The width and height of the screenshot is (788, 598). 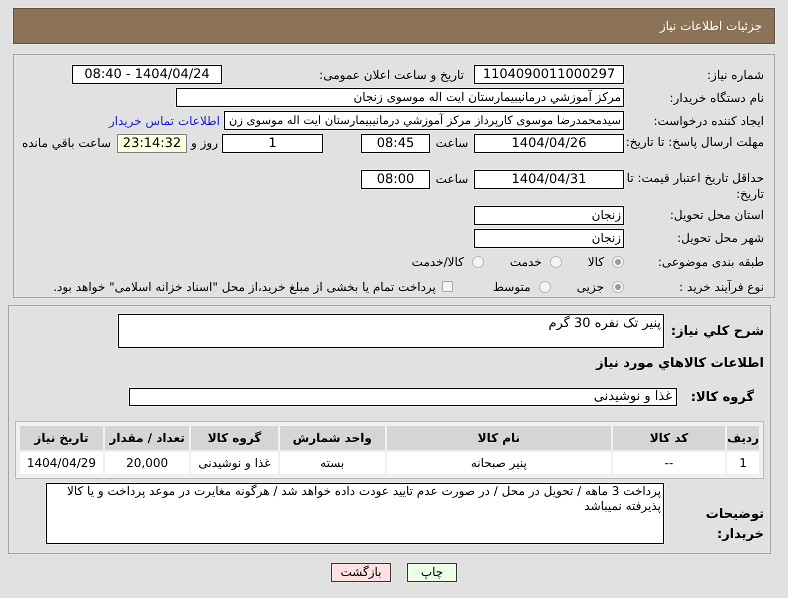 I want to click on buyer-contact-link: اطلاعات تماس خریدار, so click(x=164, y=121).